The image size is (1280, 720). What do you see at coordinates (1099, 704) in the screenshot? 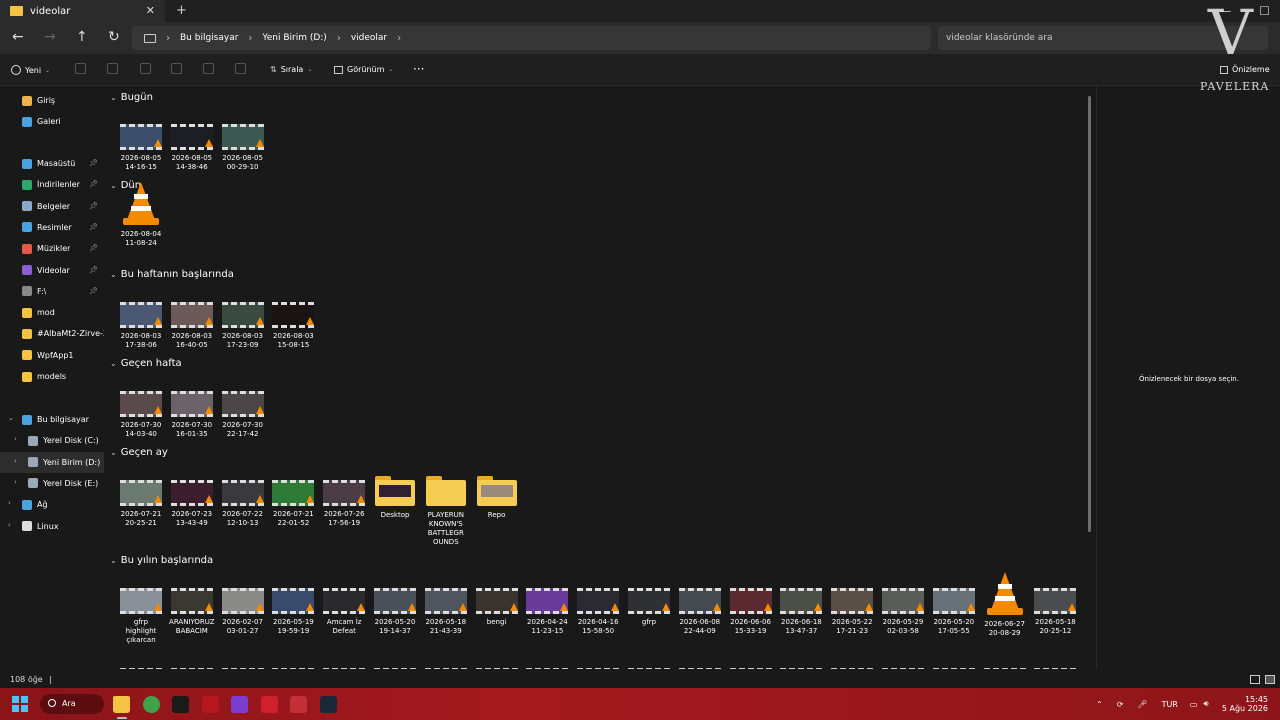
I see `chevron-up-icon: ⌃` at bounding box center [1099, 704].